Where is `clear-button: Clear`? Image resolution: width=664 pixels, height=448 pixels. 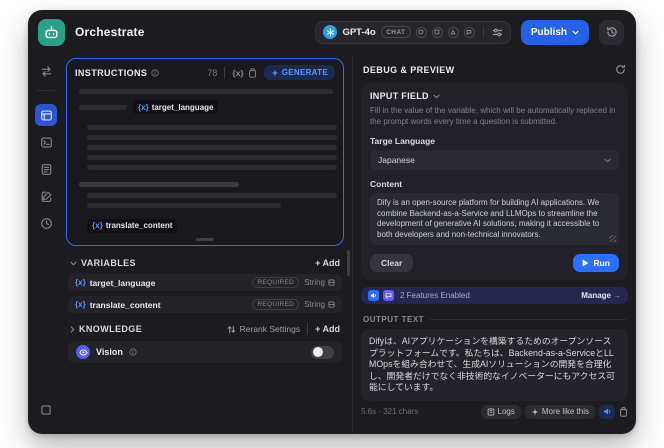
clear-button: Clear is located at coordinates (392, 263).